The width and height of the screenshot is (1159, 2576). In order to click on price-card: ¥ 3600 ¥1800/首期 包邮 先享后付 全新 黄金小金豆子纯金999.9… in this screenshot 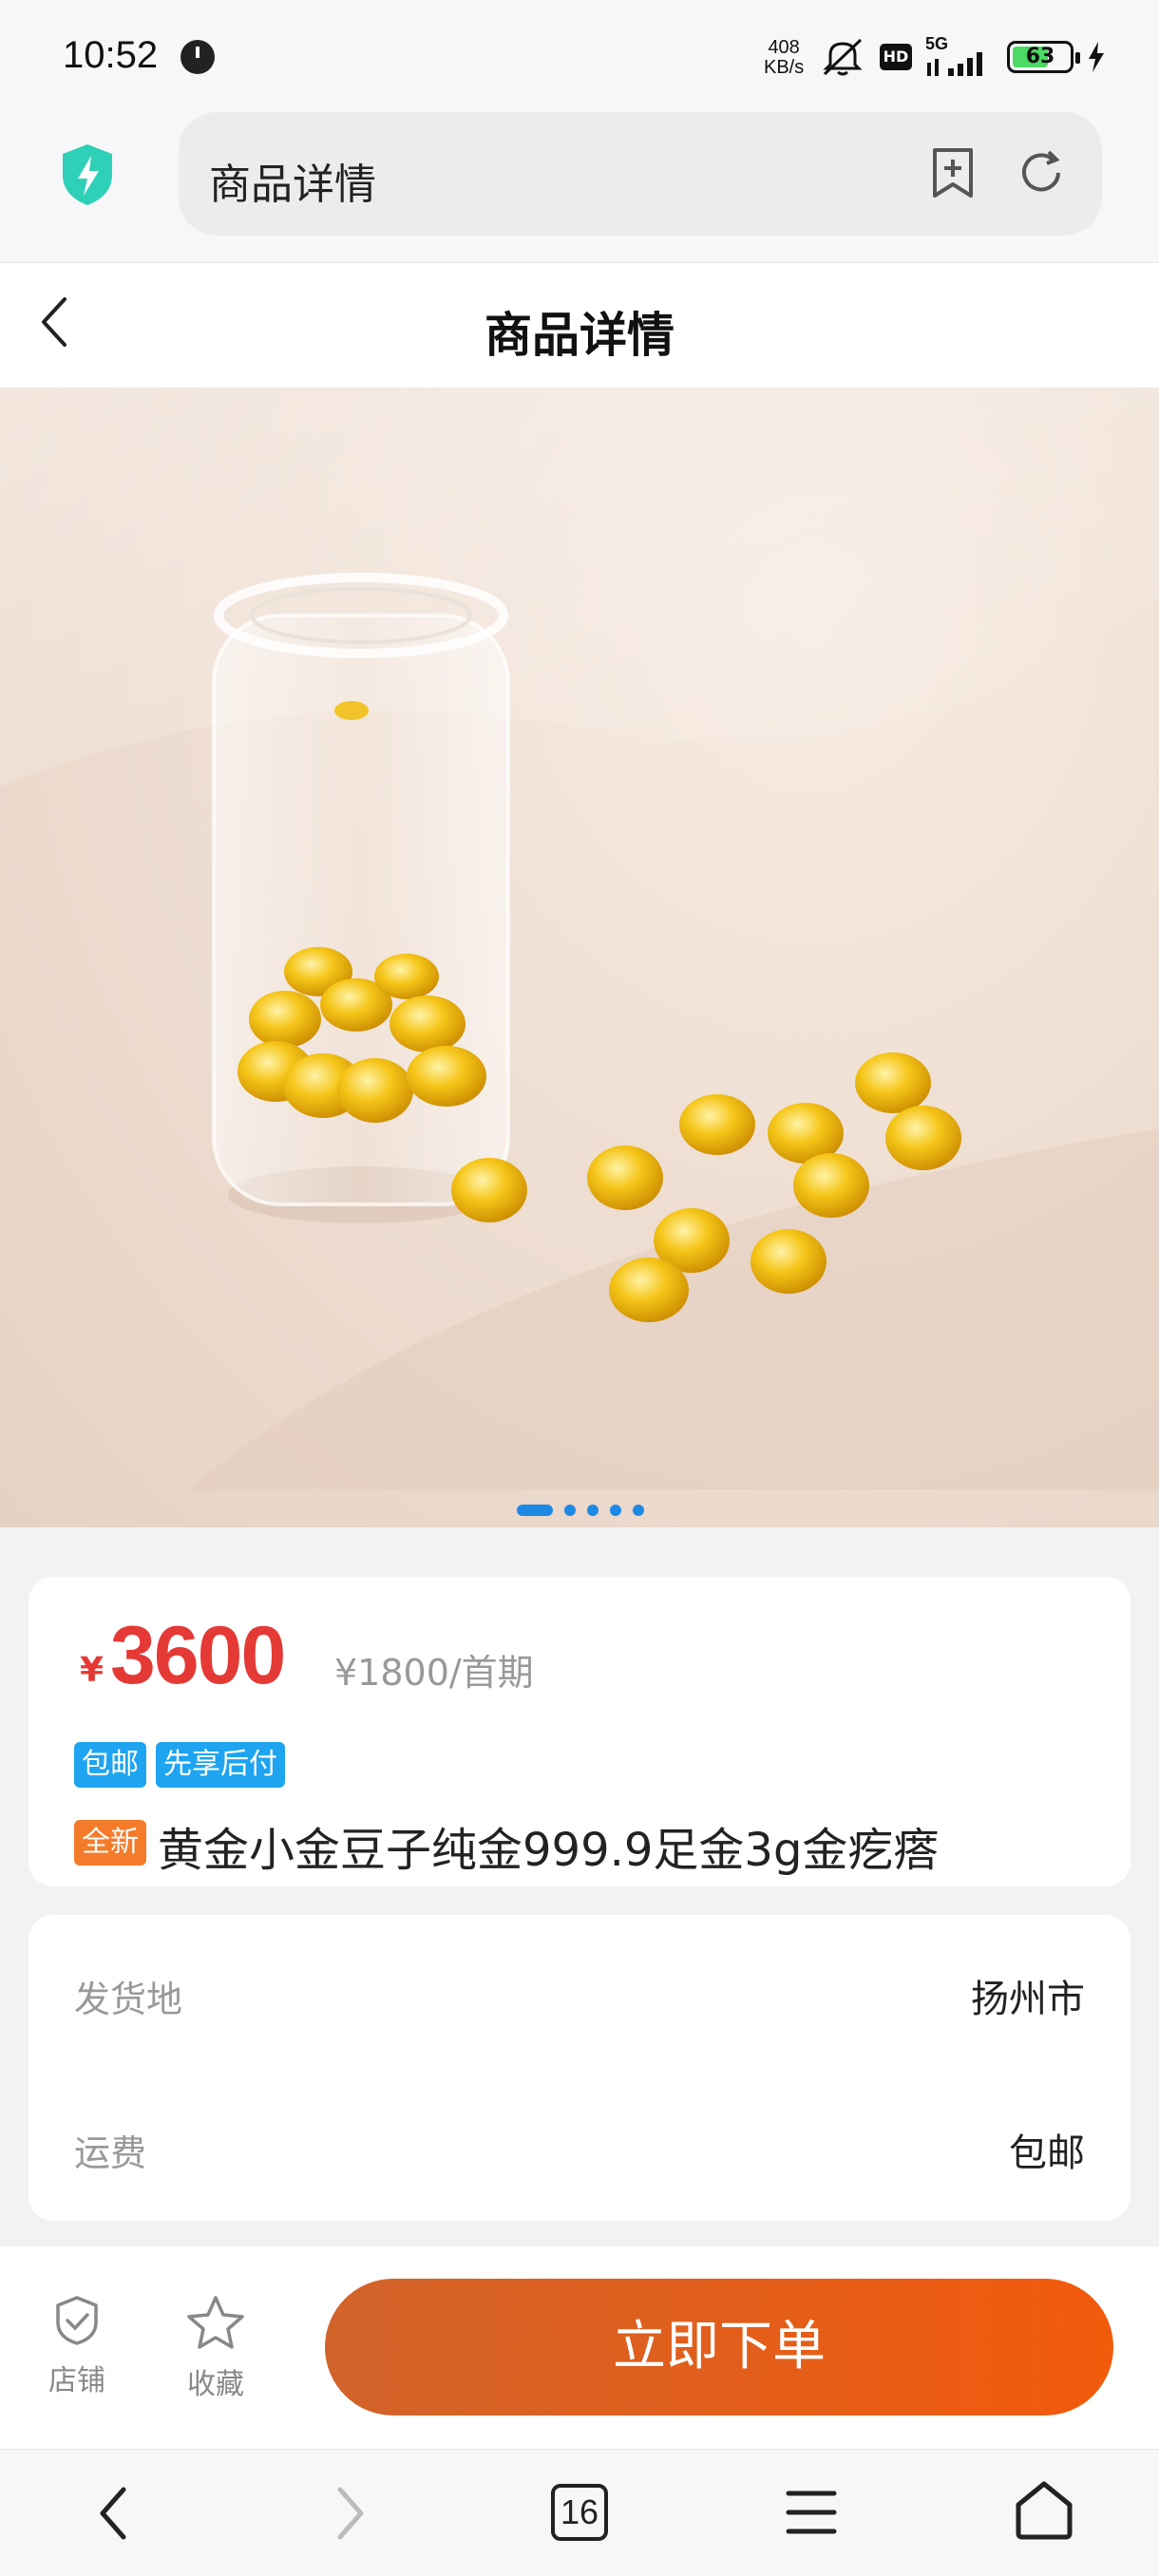, I will do `click(579, 1731)`.